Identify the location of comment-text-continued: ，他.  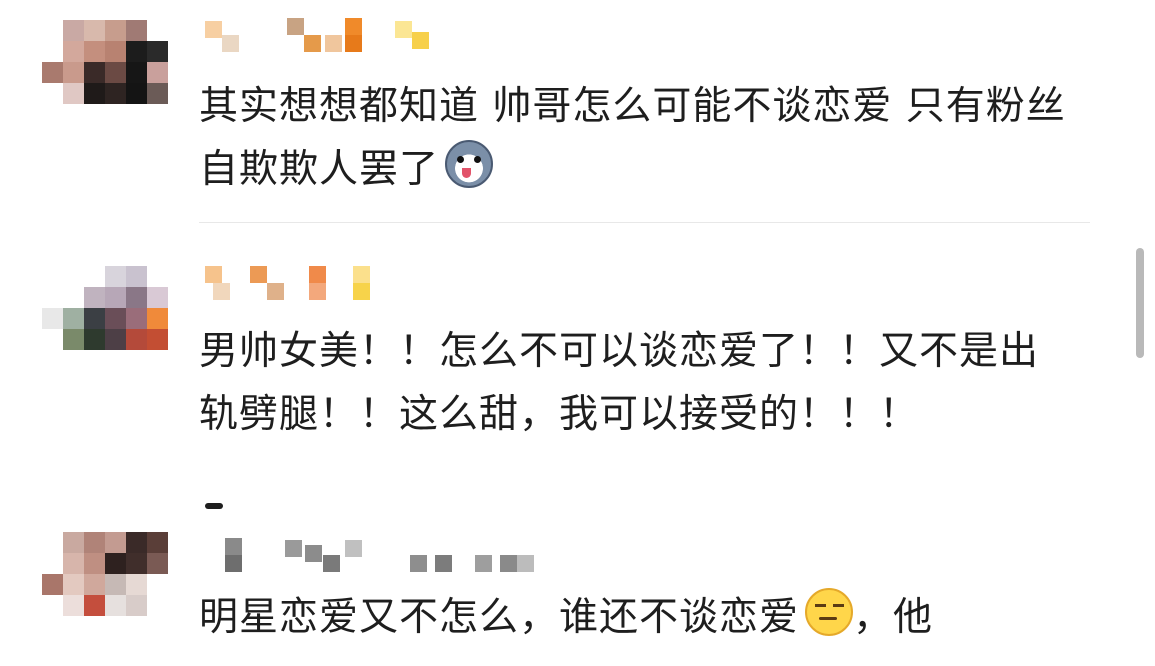
(893, 617).